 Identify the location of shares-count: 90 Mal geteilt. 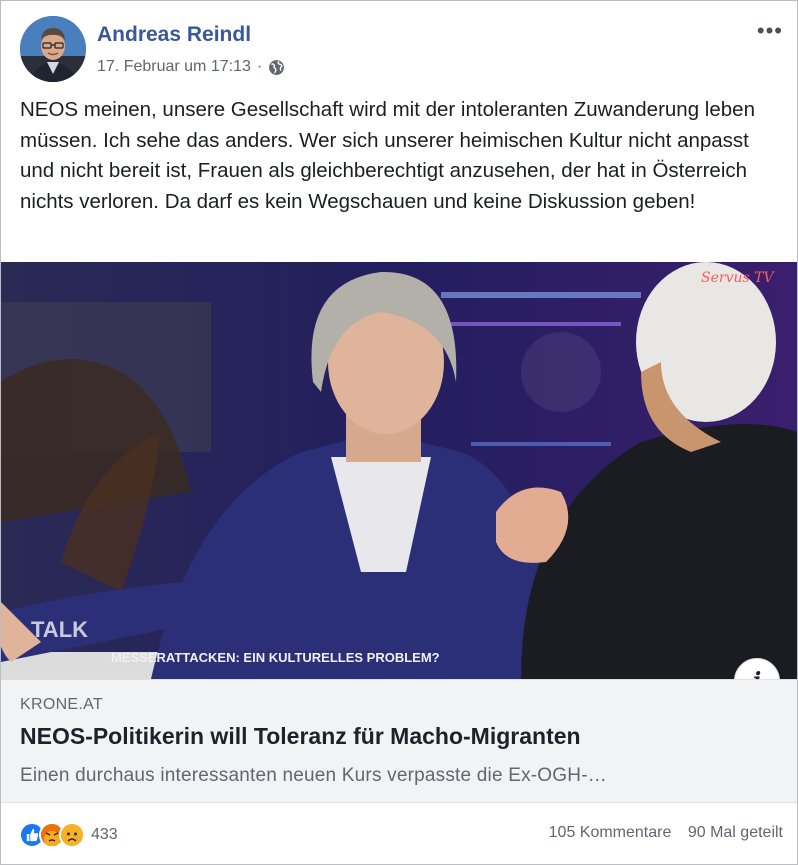
(735, 832).